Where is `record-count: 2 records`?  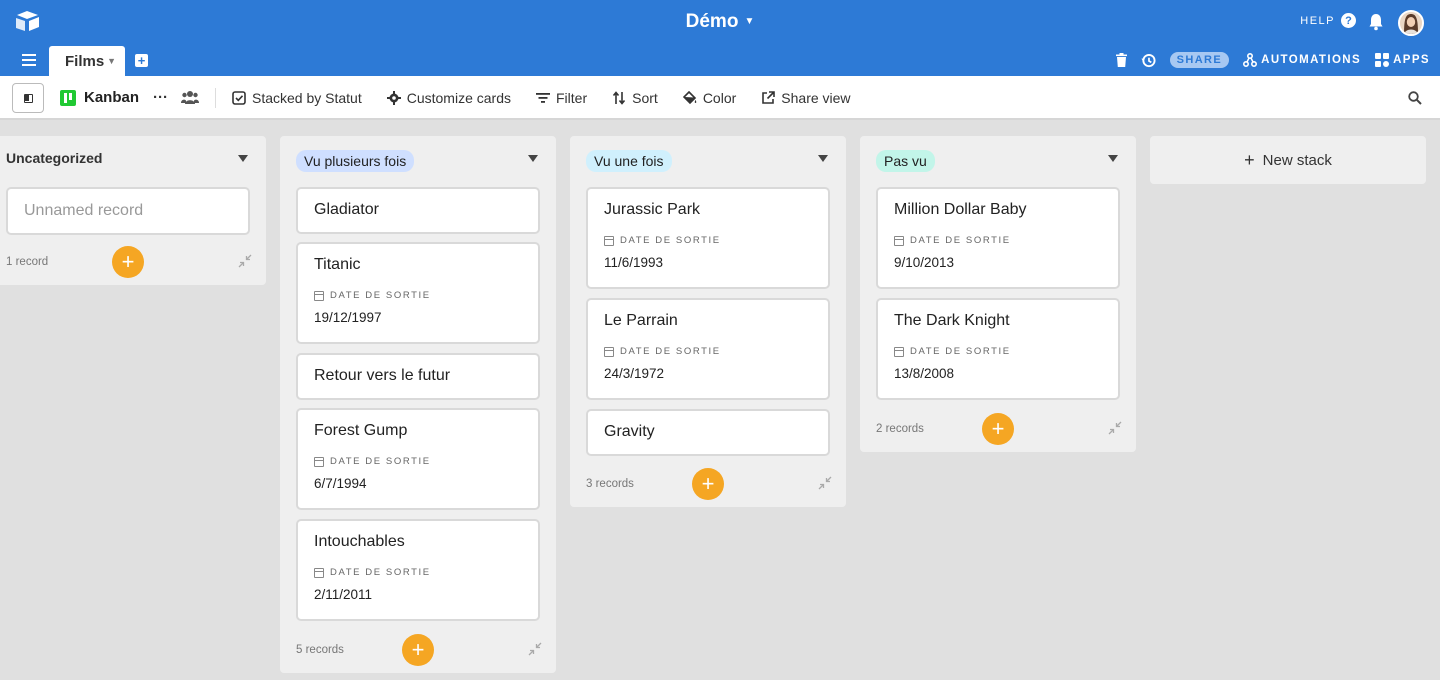 record-count: 2 records is located at coordinates (900, 429).